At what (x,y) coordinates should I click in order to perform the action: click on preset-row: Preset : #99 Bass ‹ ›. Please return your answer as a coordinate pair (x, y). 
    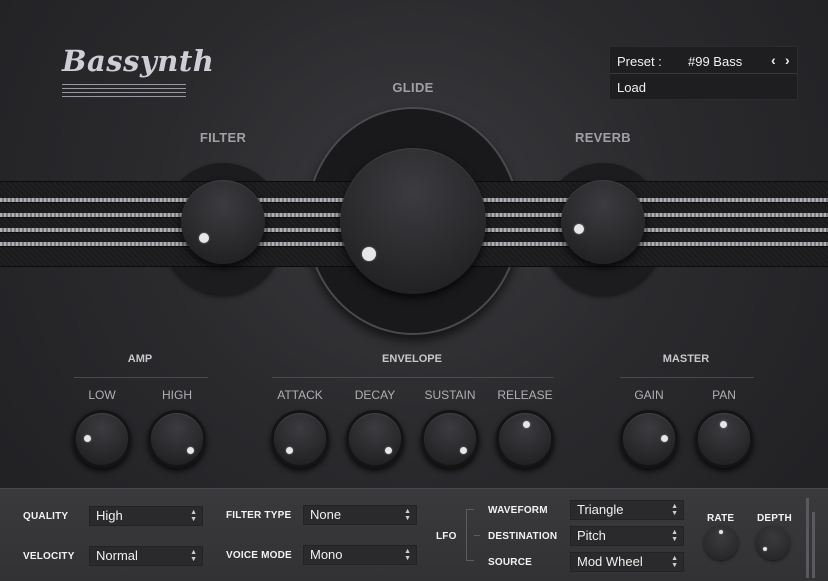
    Looking at the image, I should click on (703, 60).